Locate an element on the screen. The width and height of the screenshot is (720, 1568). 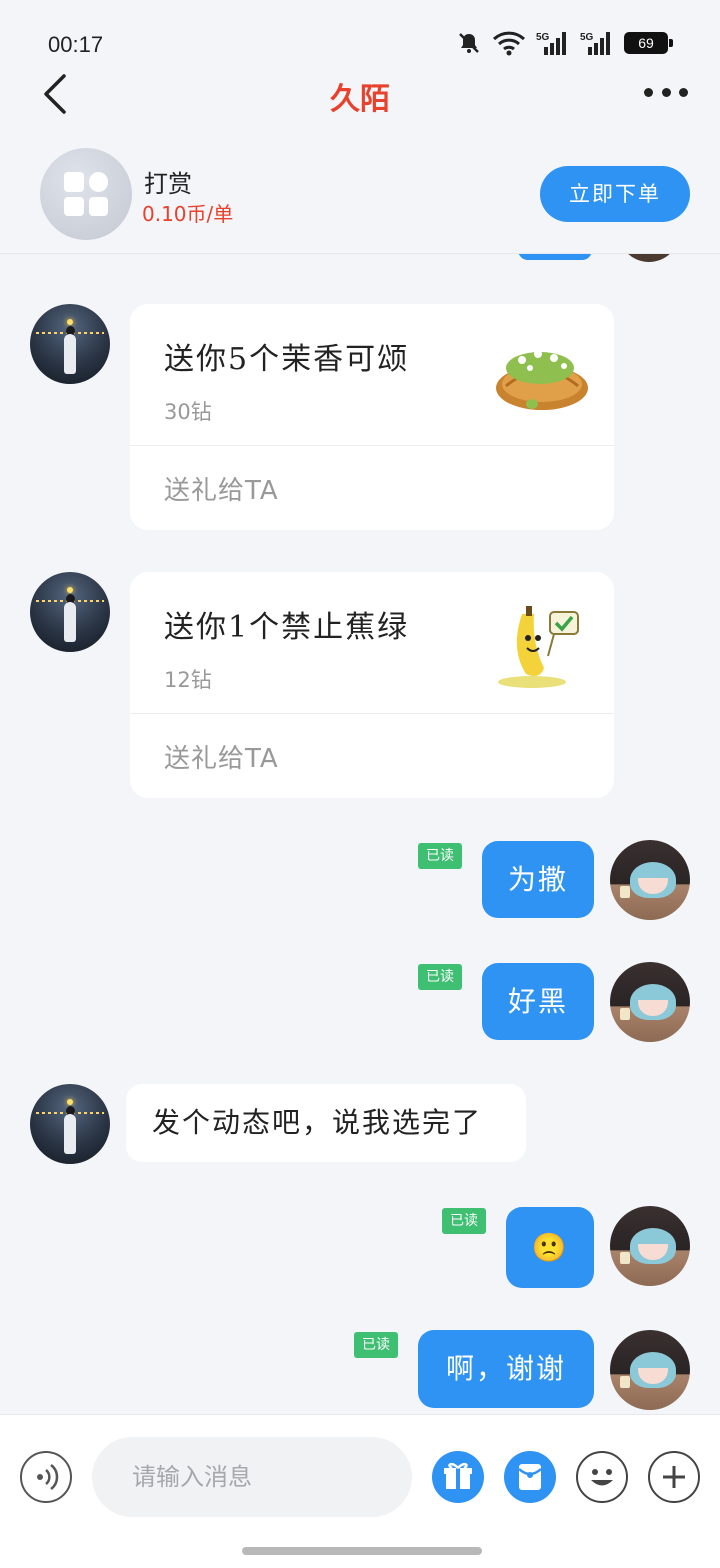
red-packet-button is located at coordinates (530, 1477).